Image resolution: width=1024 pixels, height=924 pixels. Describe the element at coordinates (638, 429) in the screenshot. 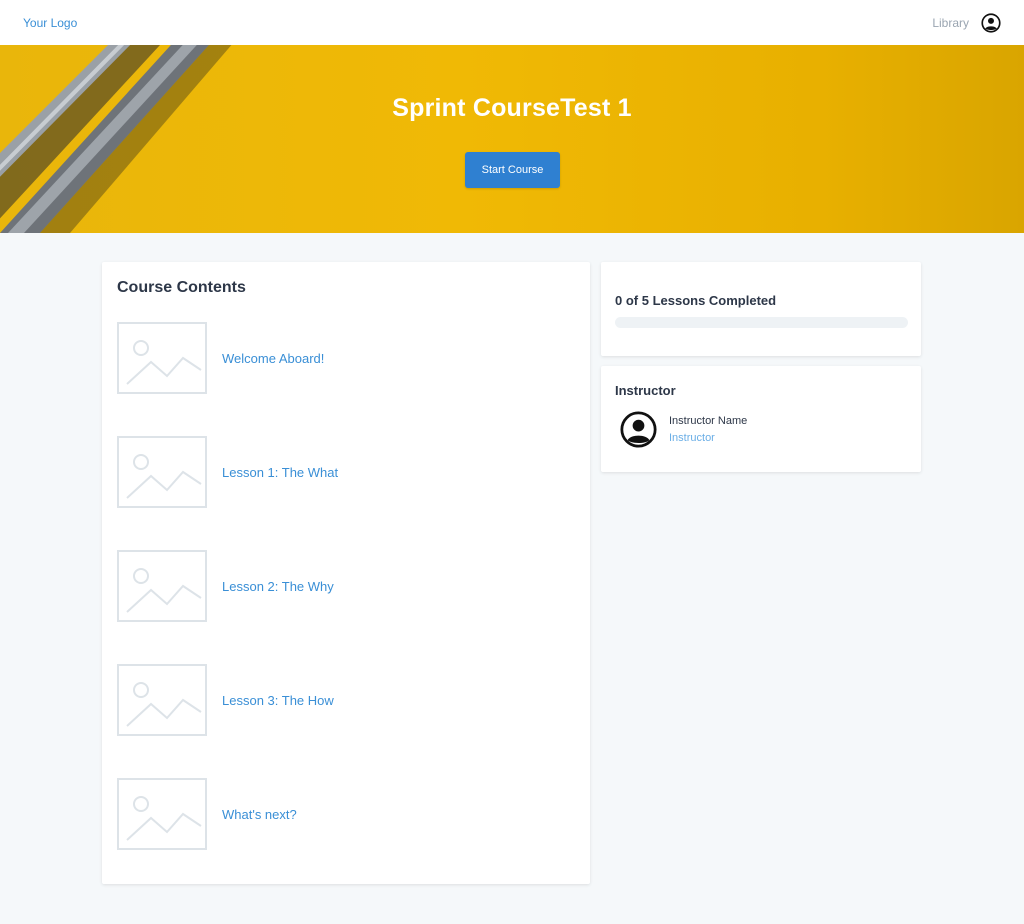

I see `instructor-avatar-icon` at that location.